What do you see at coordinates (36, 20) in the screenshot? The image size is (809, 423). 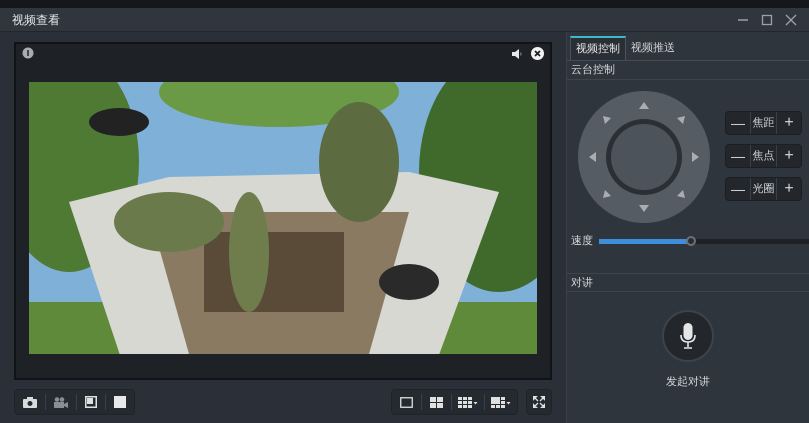 I see `window-title: 视频查看` at bounding box center [36, 20].